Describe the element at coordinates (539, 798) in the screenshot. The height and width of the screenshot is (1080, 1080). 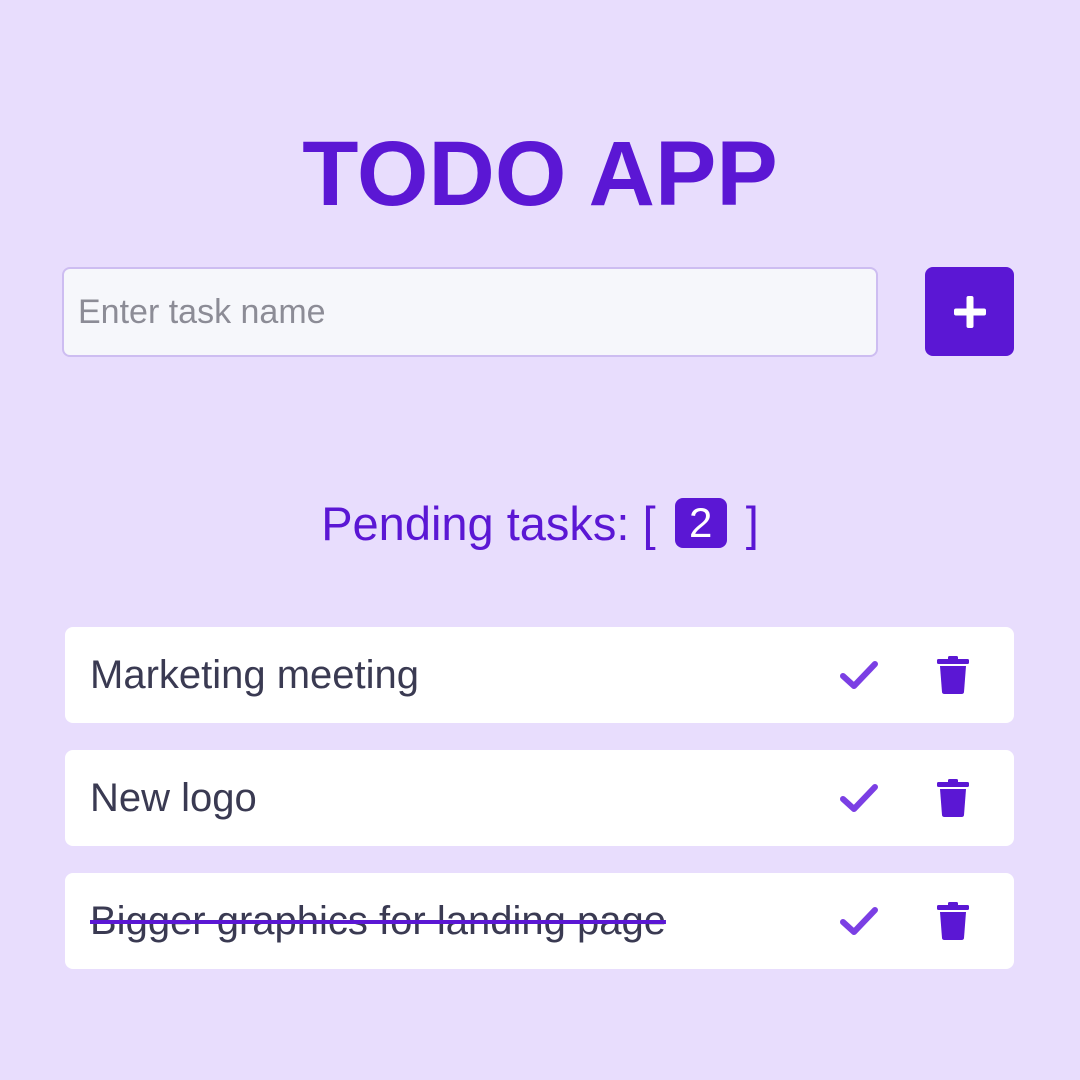
I see `task-item: New logo` at that location.